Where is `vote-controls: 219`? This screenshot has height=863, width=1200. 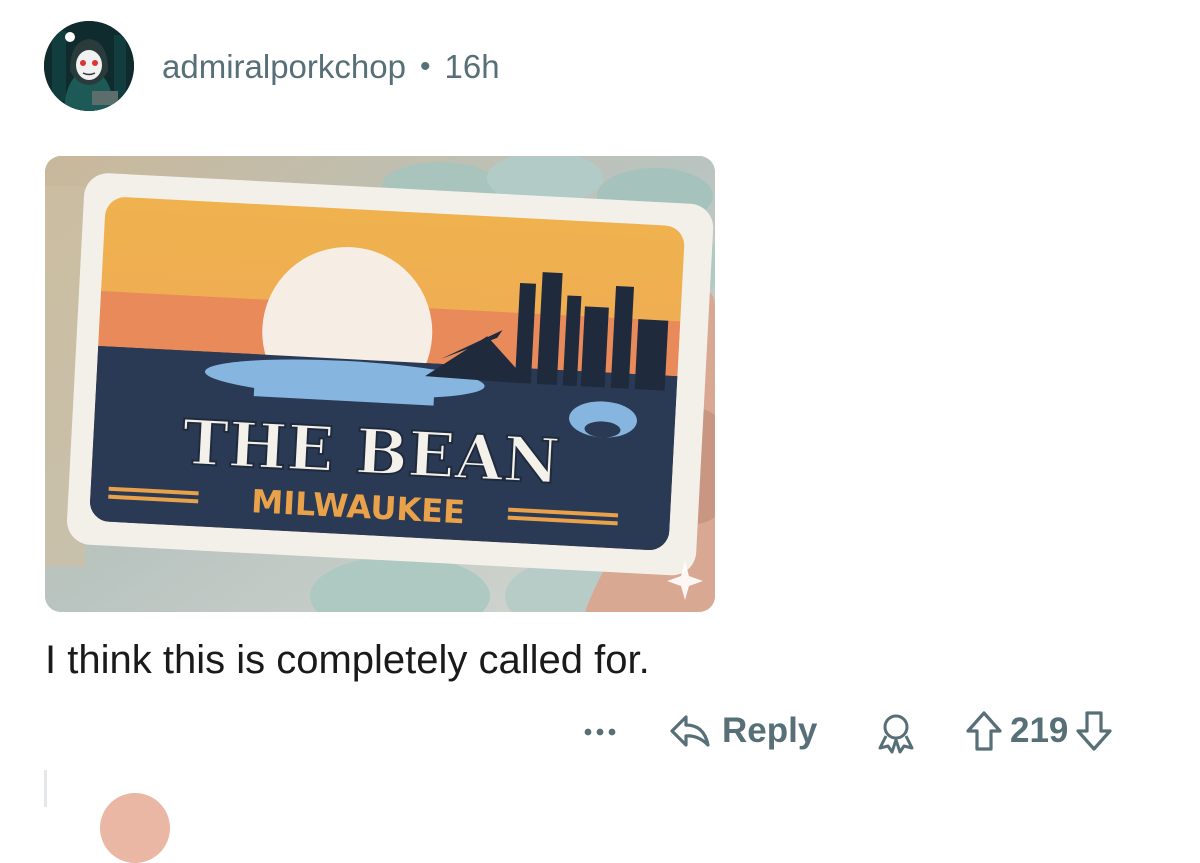
vote-controls: 219 is located at coordinates (1039, 731).